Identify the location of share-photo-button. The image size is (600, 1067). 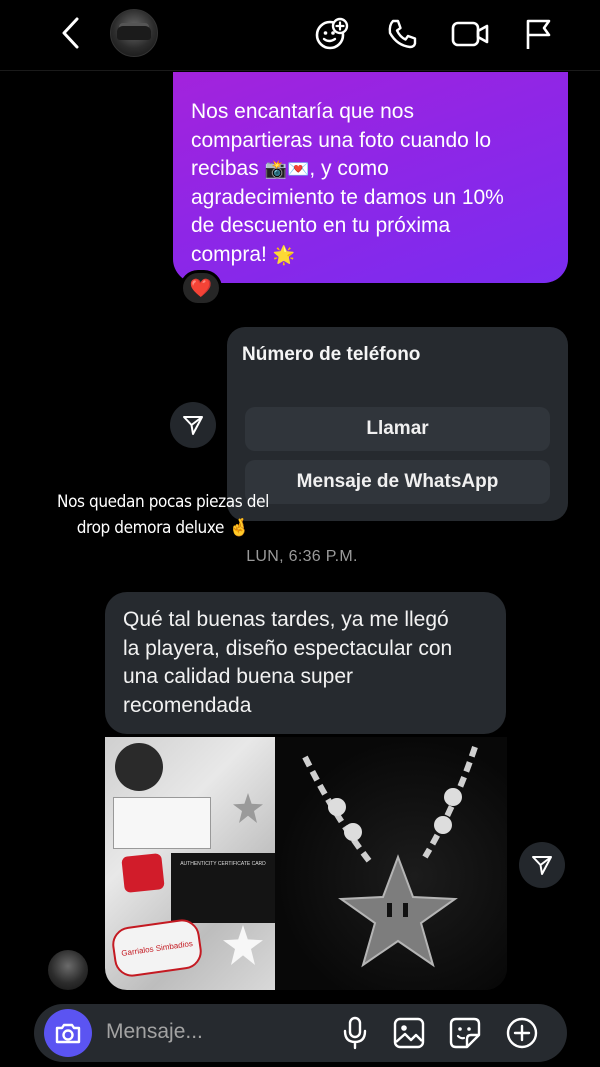
(542, 865).